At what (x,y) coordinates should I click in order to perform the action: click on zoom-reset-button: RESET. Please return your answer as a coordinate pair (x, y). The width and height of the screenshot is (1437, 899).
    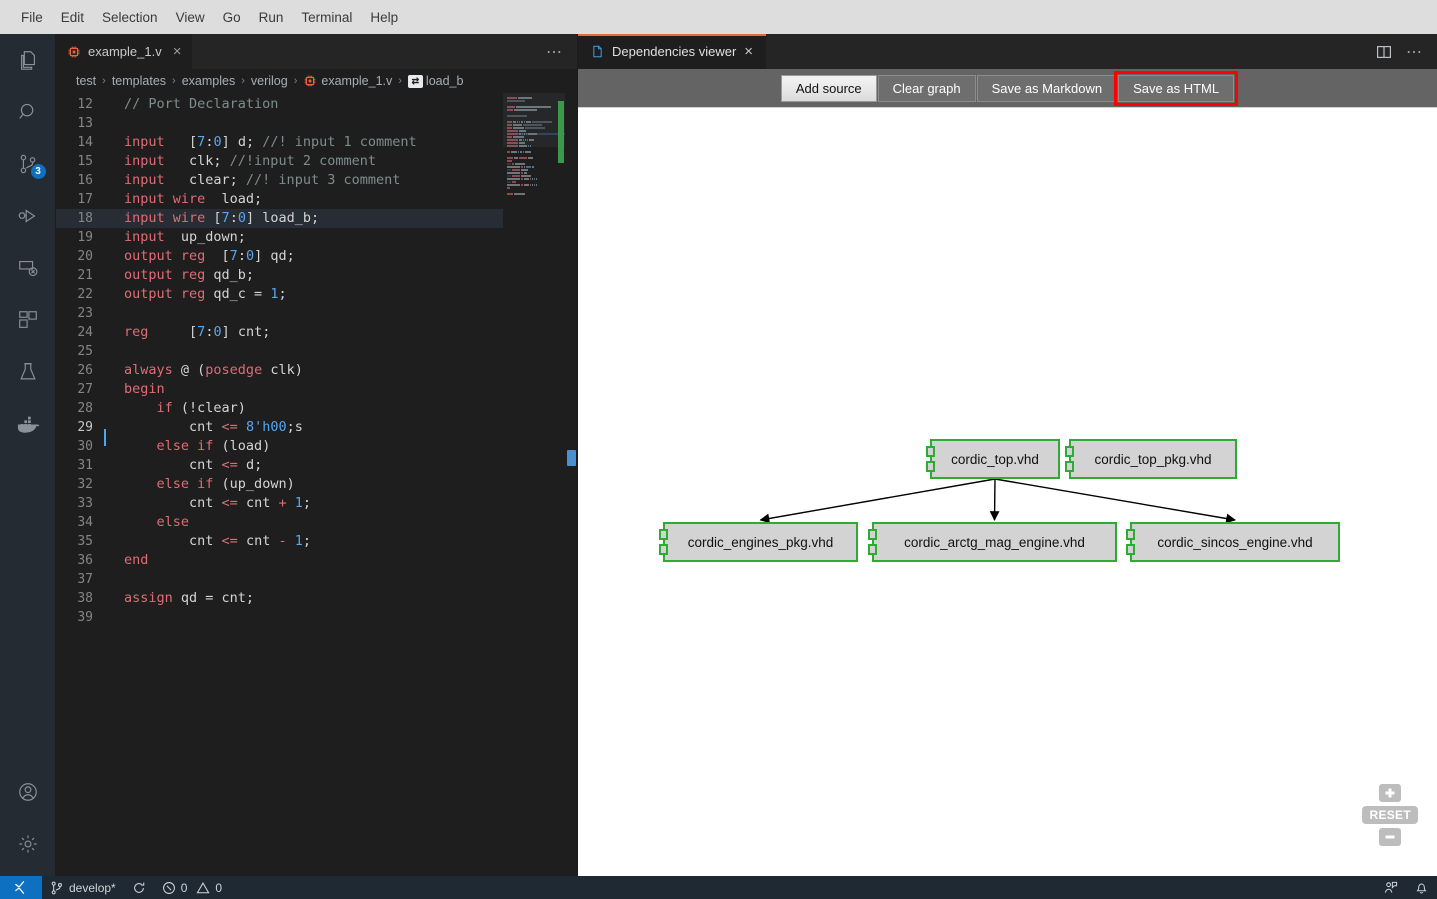
    Looking at the image, I should click on (1390, 815).